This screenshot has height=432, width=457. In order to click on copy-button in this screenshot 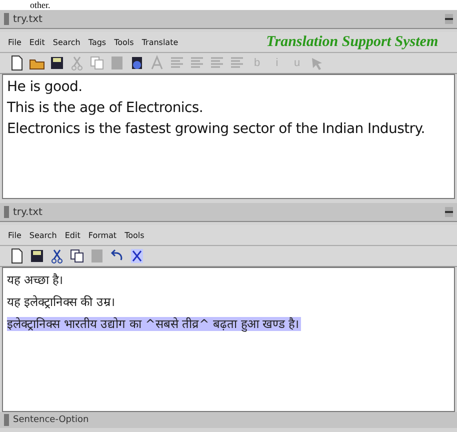, I will do `click(77, 256)`.